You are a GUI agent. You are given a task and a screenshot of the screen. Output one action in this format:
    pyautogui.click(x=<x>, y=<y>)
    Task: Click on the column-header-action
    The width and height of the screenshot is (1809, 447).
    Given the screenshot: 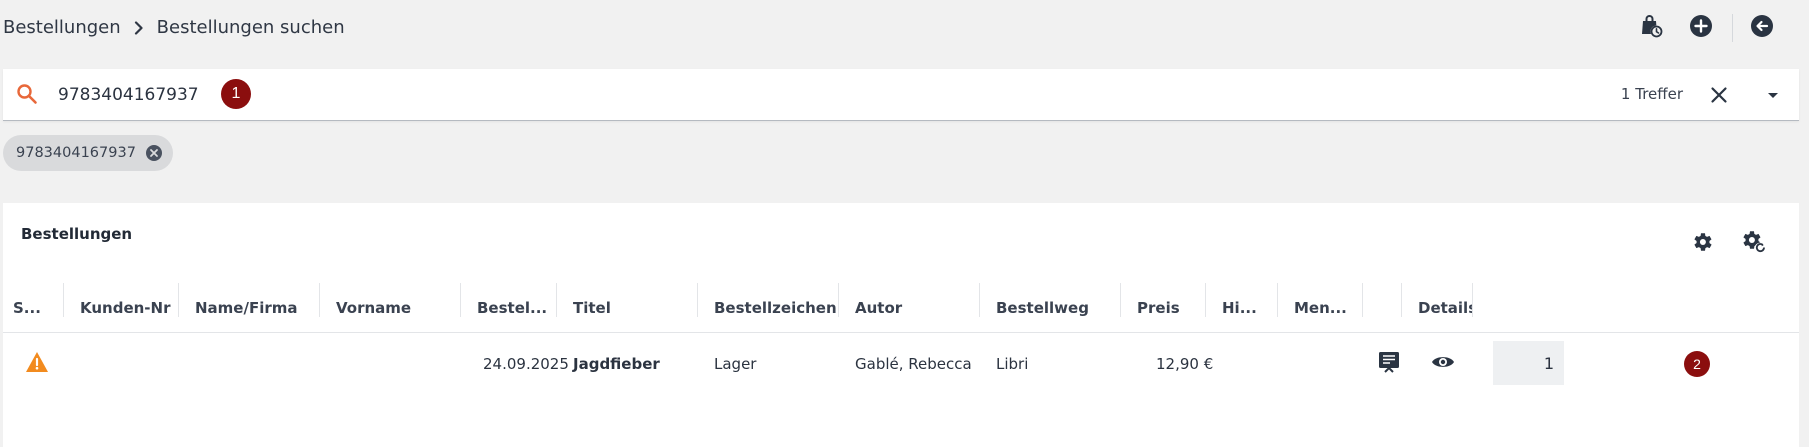 What is the action you would take?
    pyautogui.click(x=1382, y=308)
    